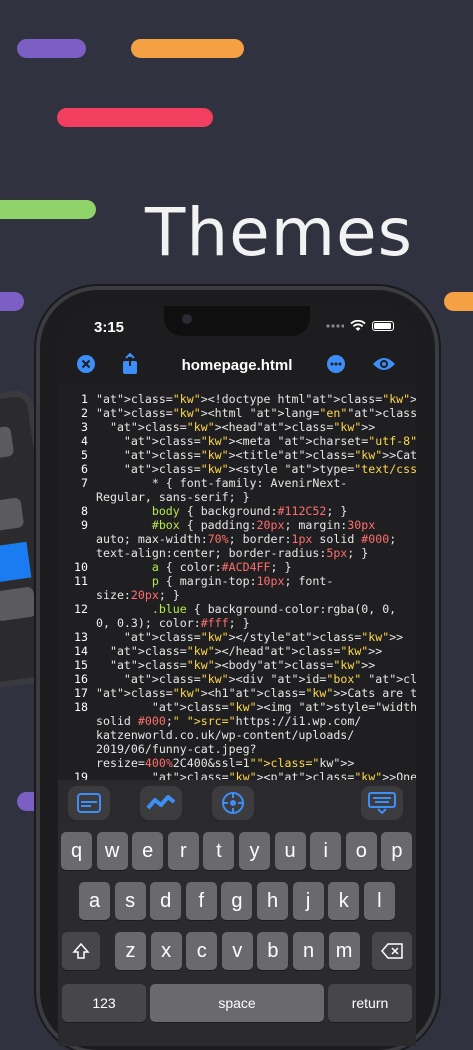 This screenshot has height=1050, width=473. I want to click on code-line: katzenworld.co.uk/wp-content/uploads/, so click(237, 735).